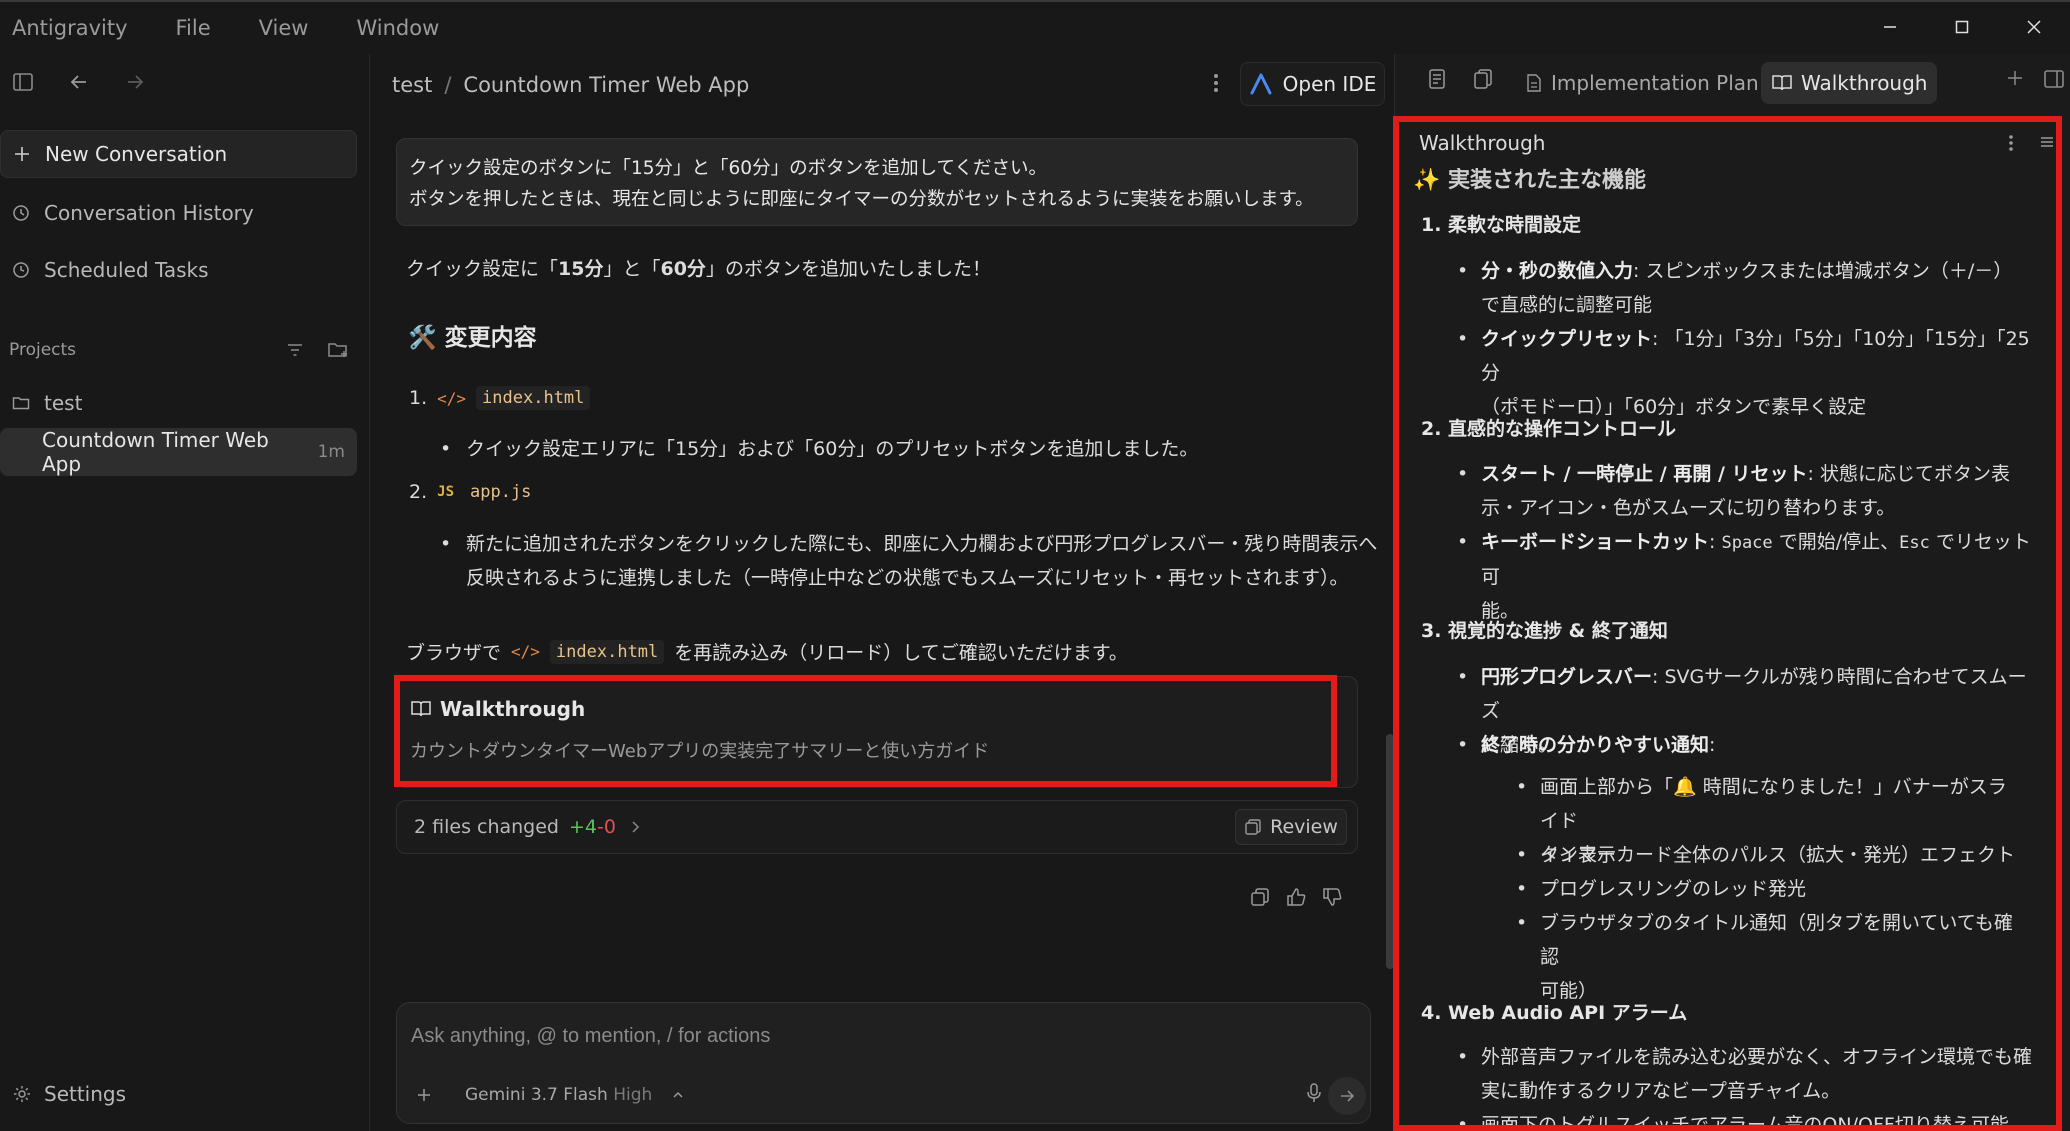 This screenshot has height=1131, width=2070. Describe the element at coordinates (1261, 84) in the screenshot. I see `antigravity-logo-icon` at that location.